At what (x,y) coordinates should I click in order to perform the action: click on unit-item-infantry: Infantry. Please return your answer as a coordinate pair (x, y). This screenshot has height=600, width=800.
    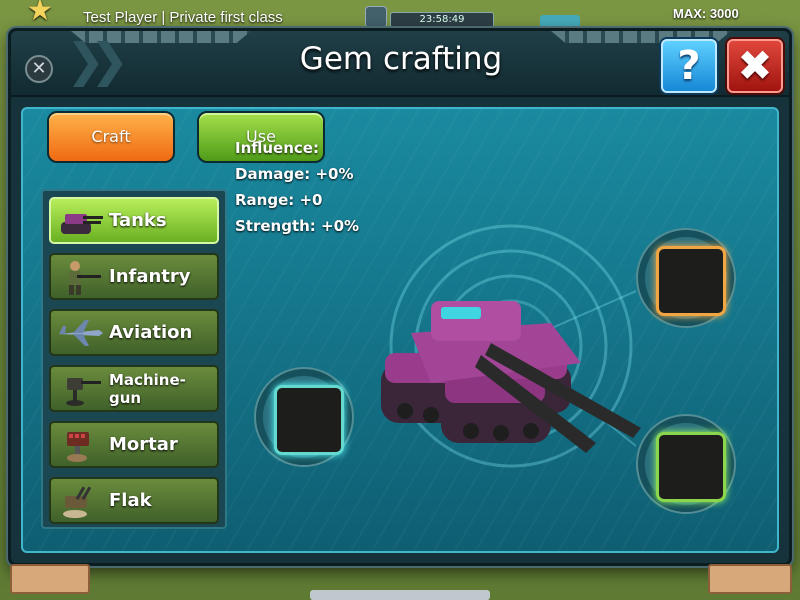
    Looking at the image, I should click on (134, 276).